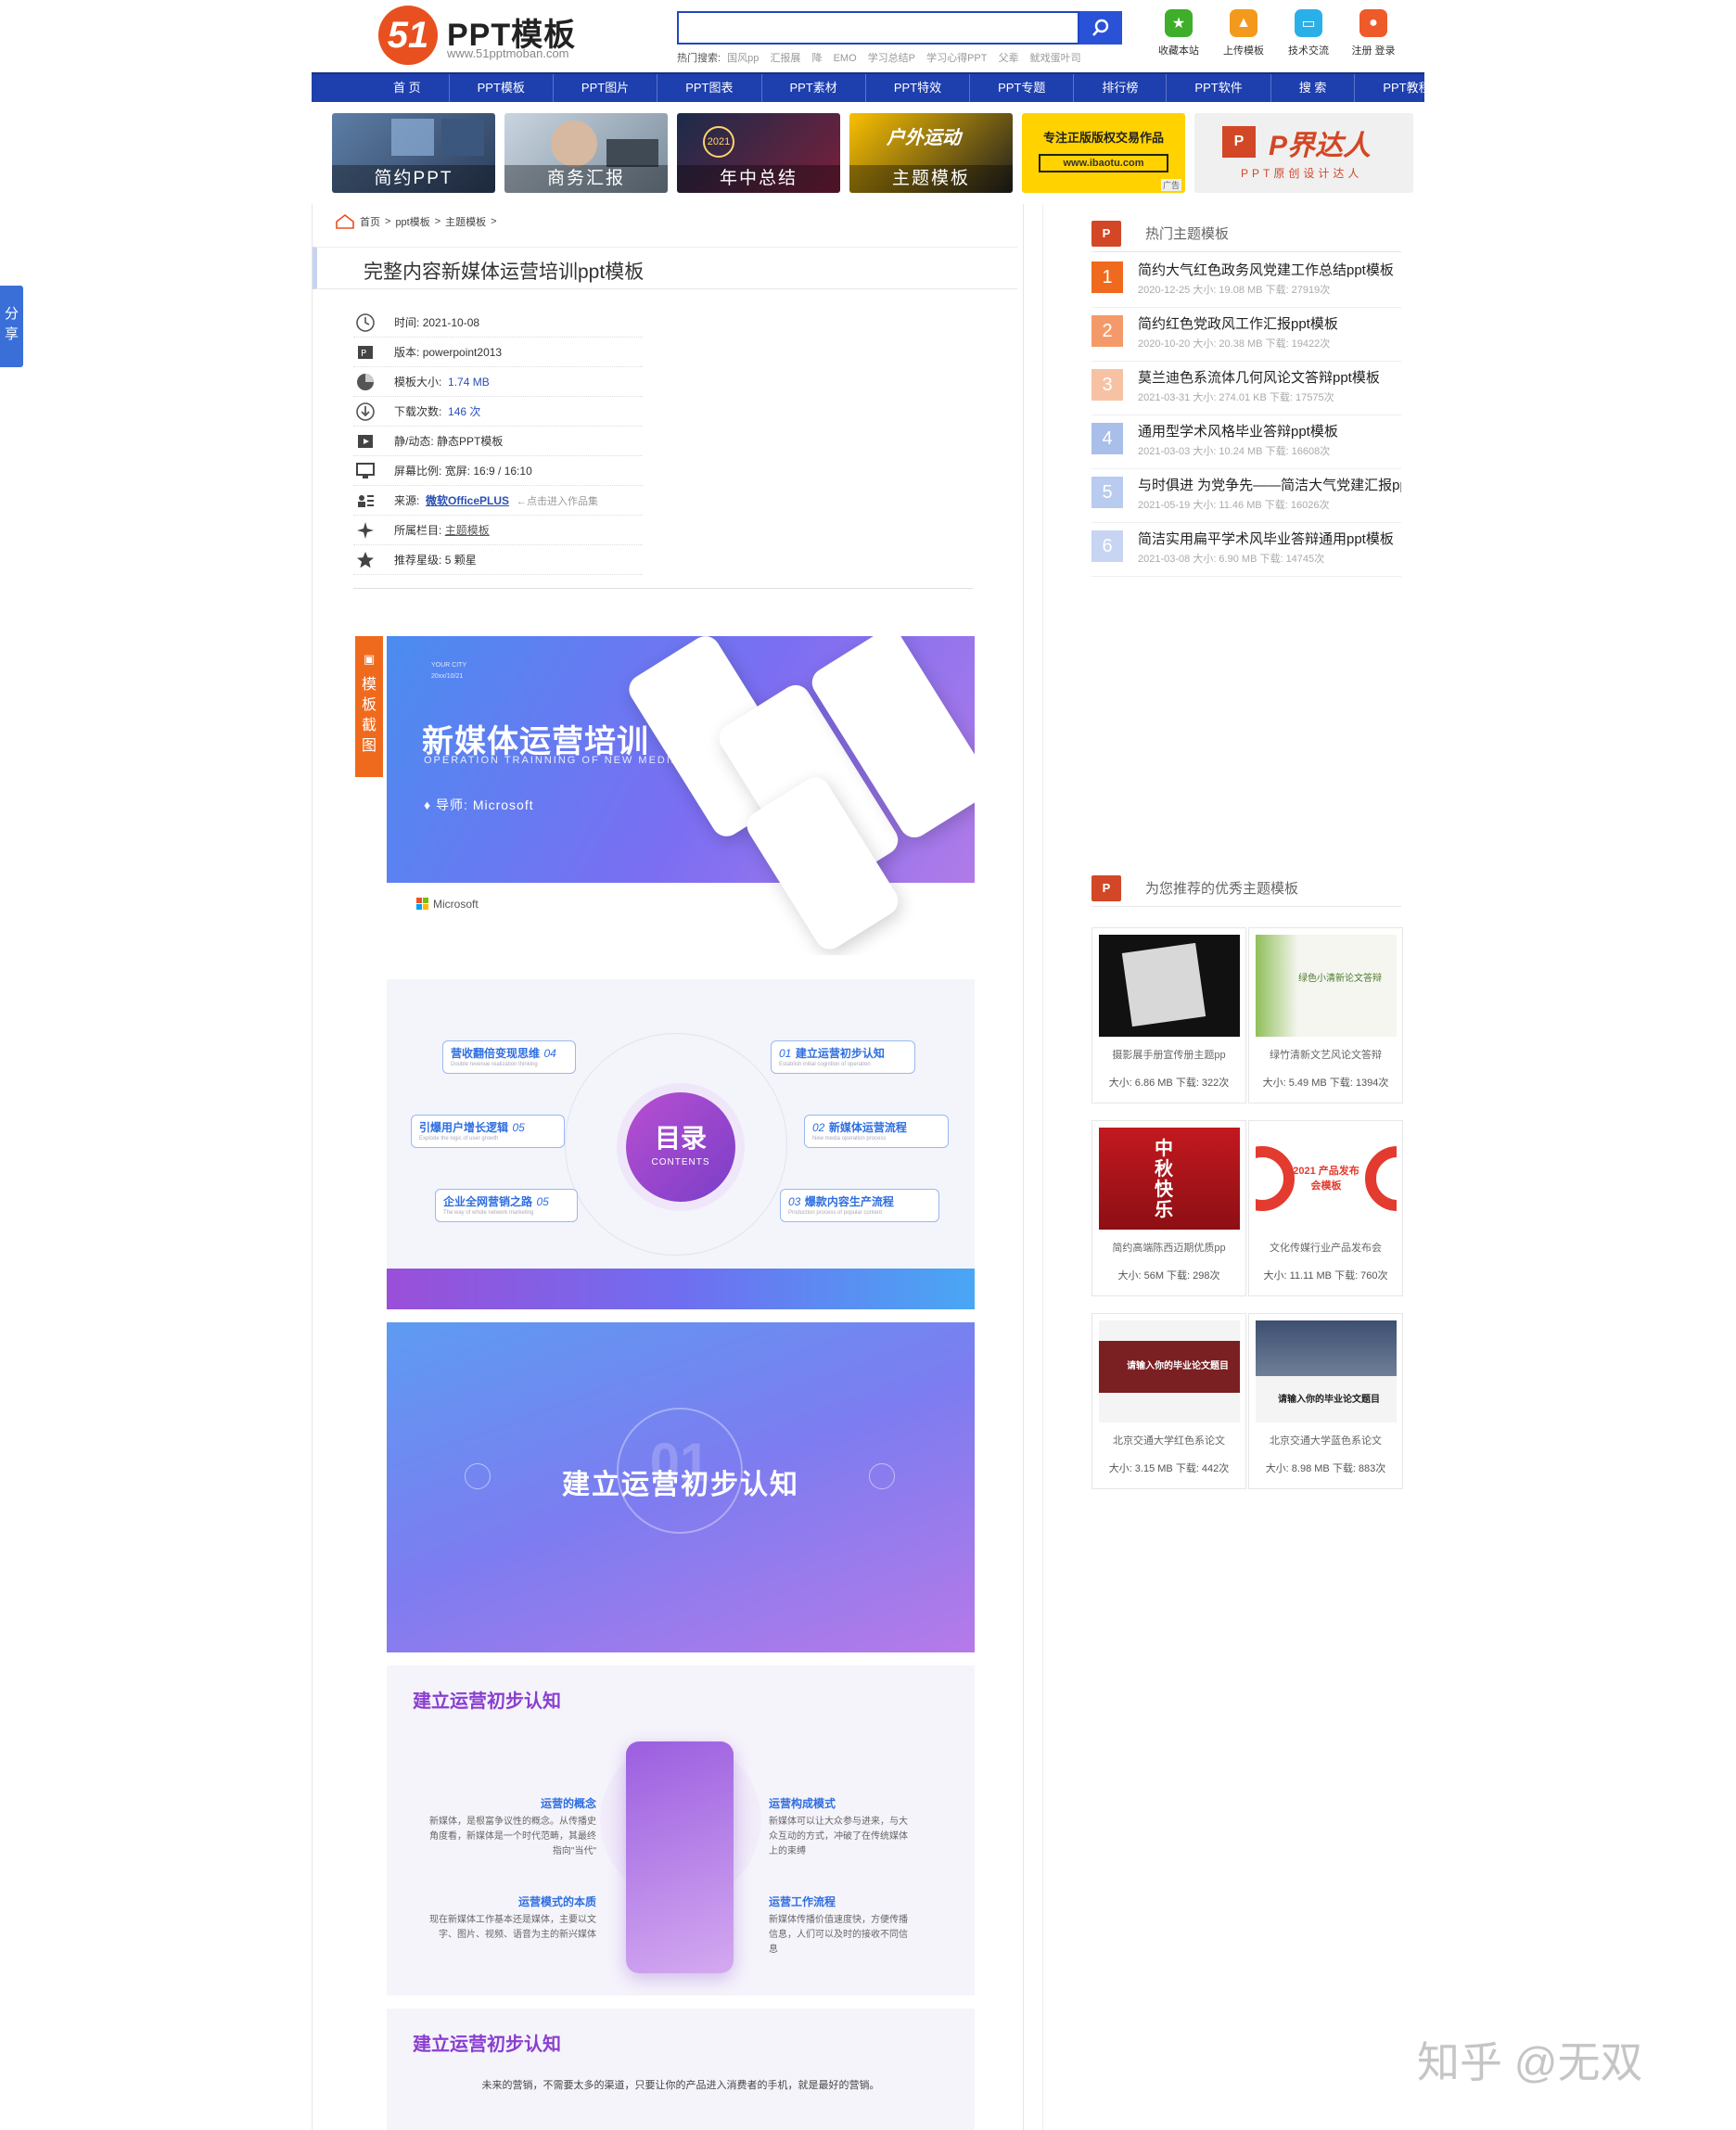 The height and width of the screenshot is (2130, 1736). I want to click on svg-text: P, so click(363, 354).